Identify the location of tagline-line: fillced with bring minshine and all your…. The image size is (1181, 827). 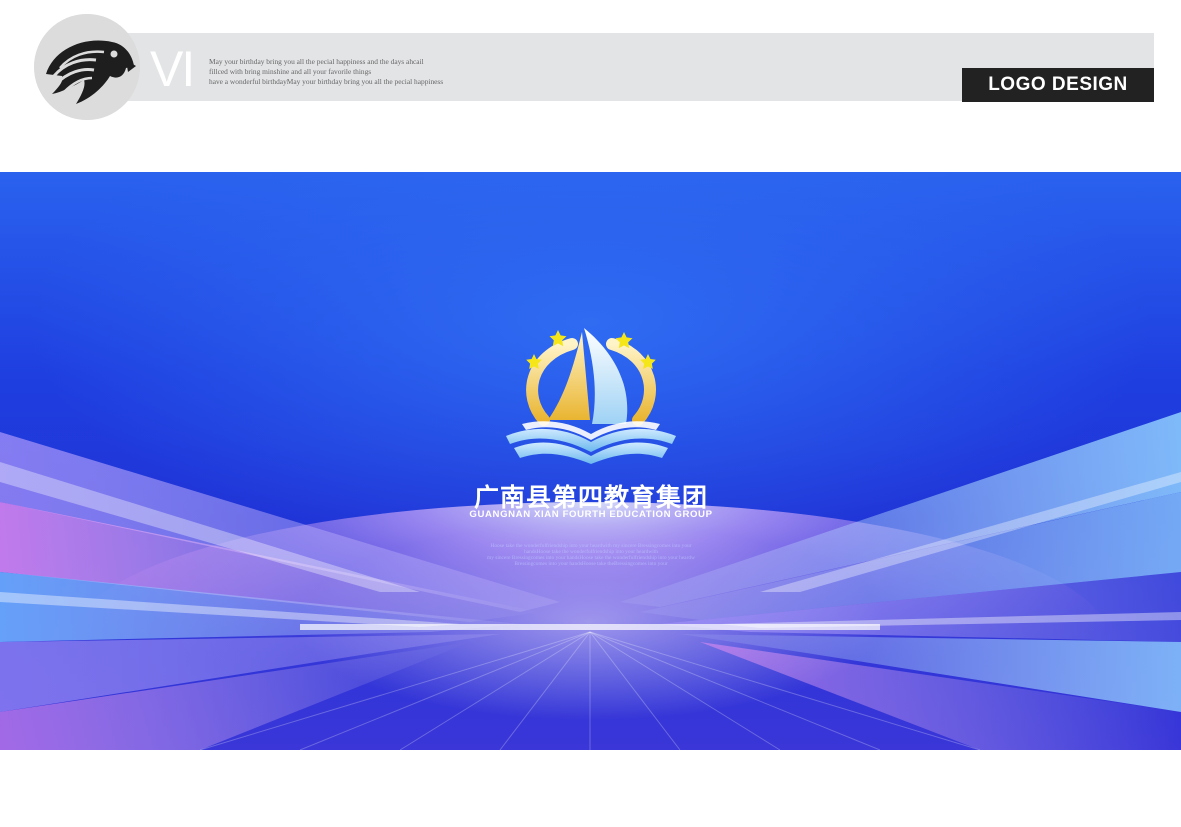
(290, 71).